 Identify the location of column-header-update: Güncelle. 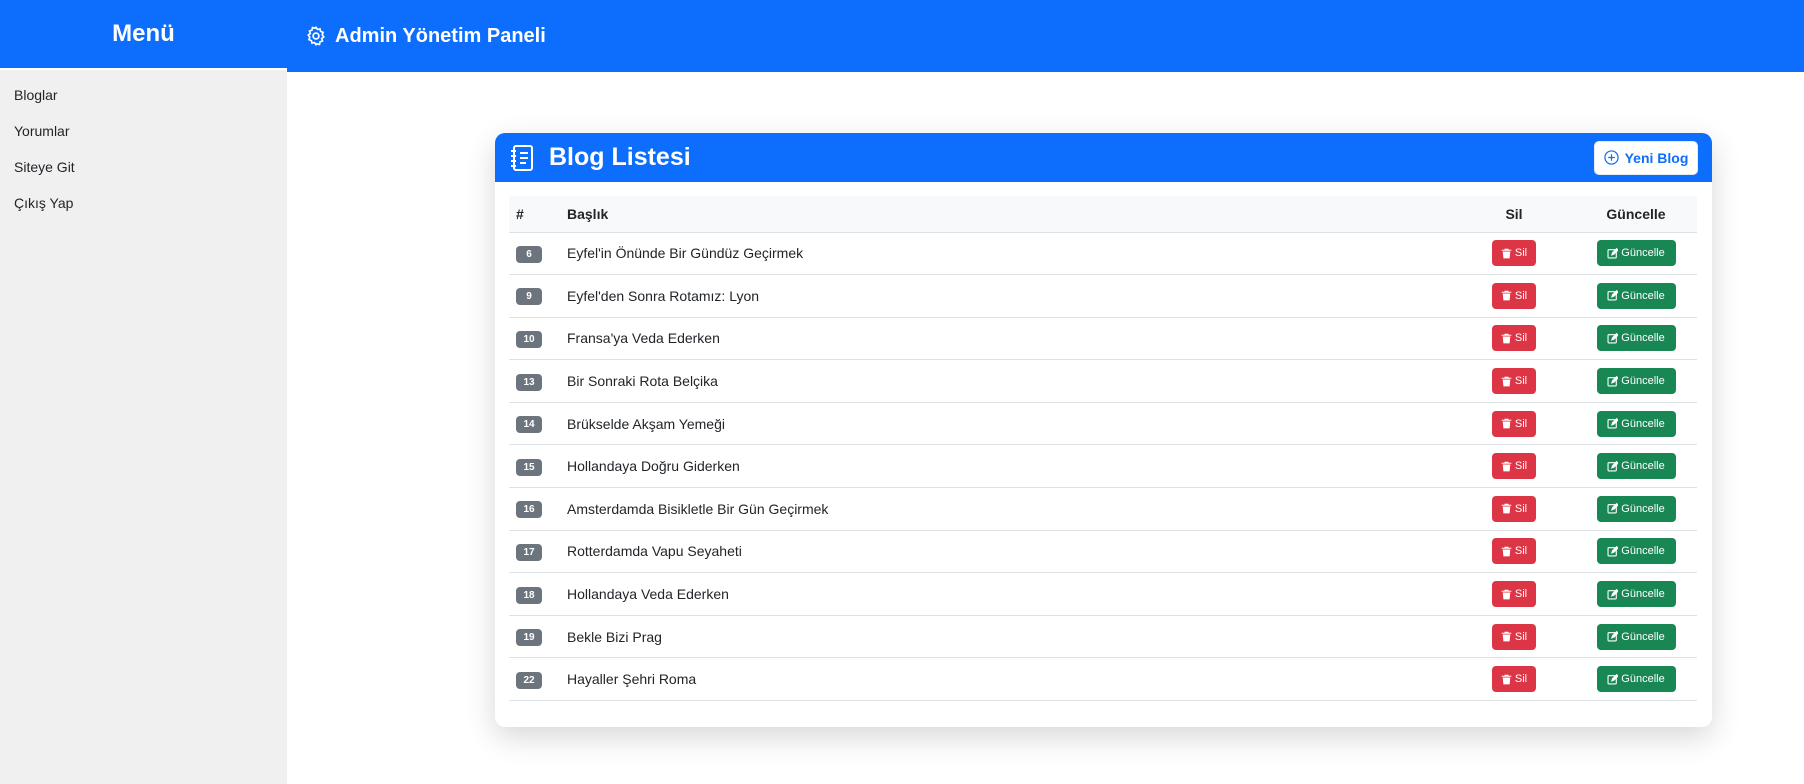
(1636, 214).